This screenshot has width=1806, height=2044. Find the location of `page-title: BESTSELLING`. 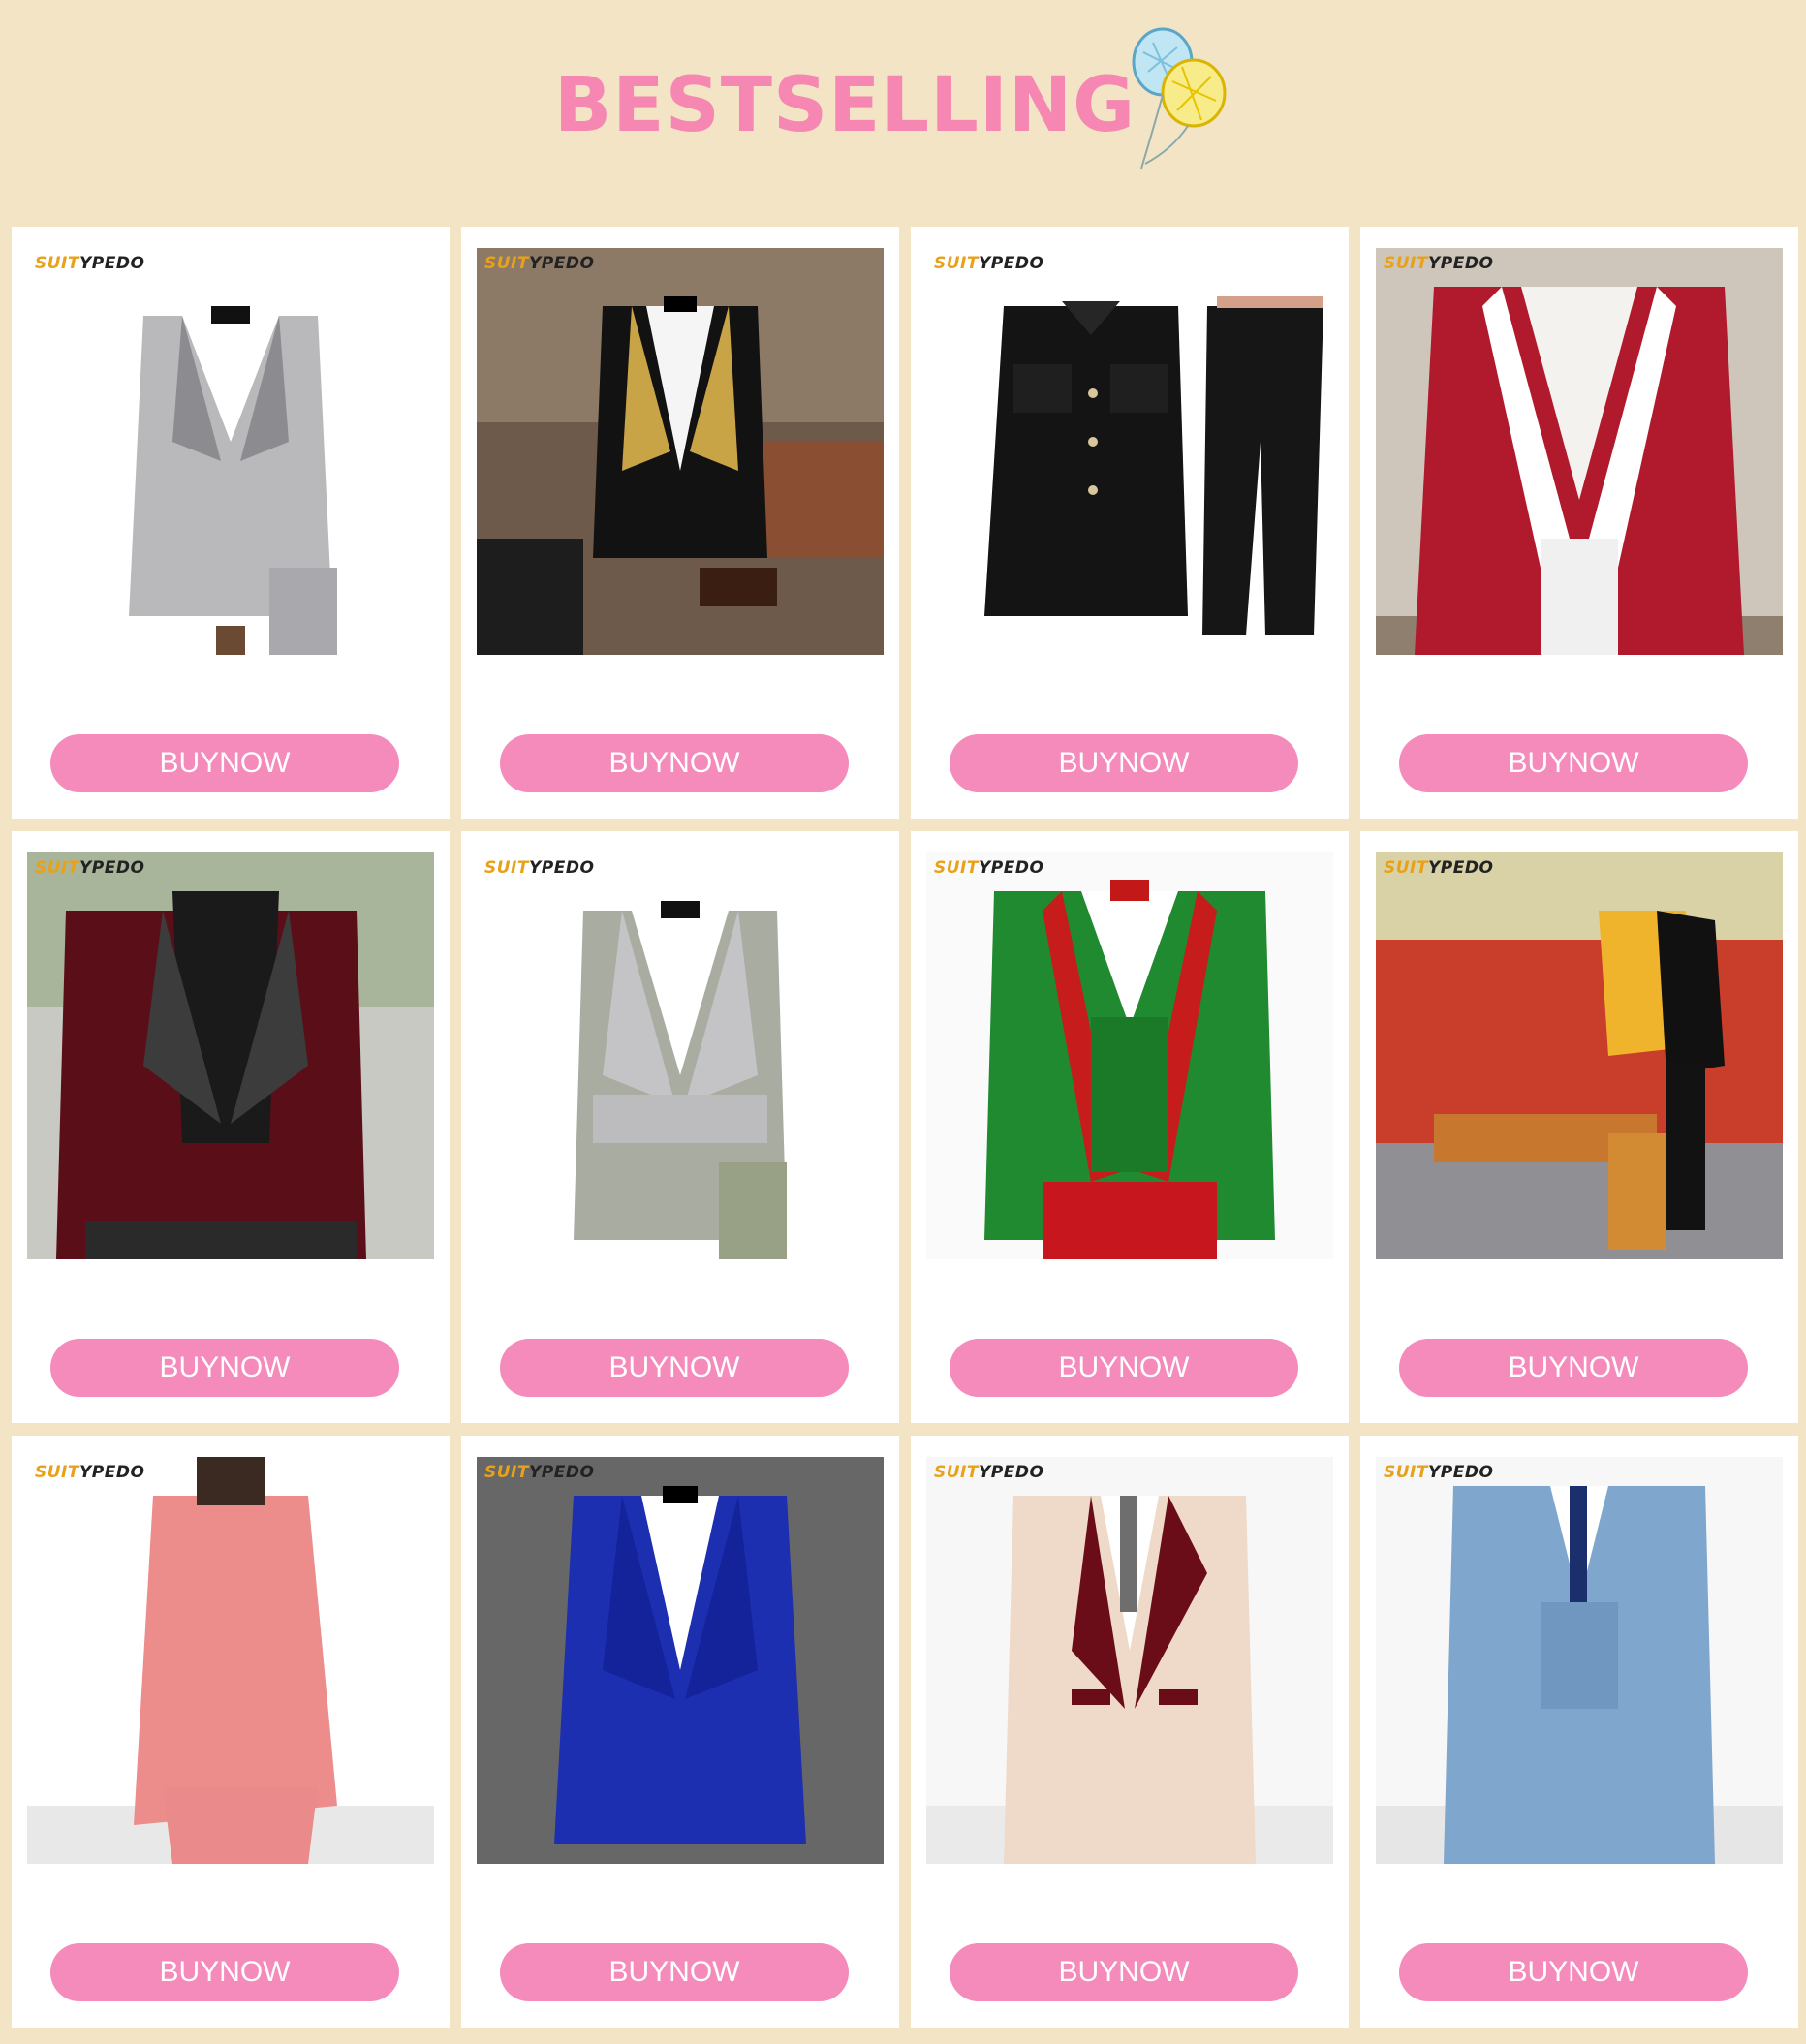

page-title: BESTSELLING is located at coordinates (845, 105).